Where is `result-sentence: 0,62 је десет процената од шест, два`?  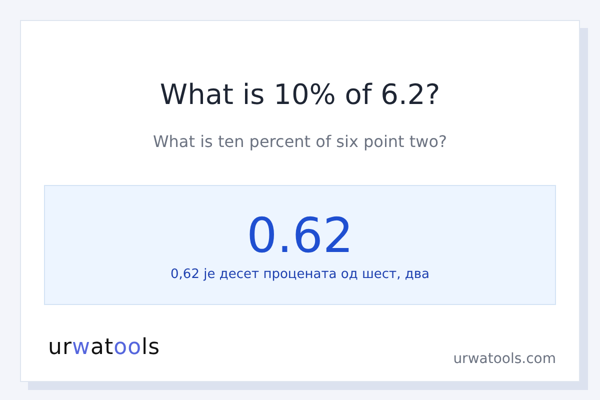 result-sentence: 0,62 је десет процената од шест, два is located at coordinates (300, 275).